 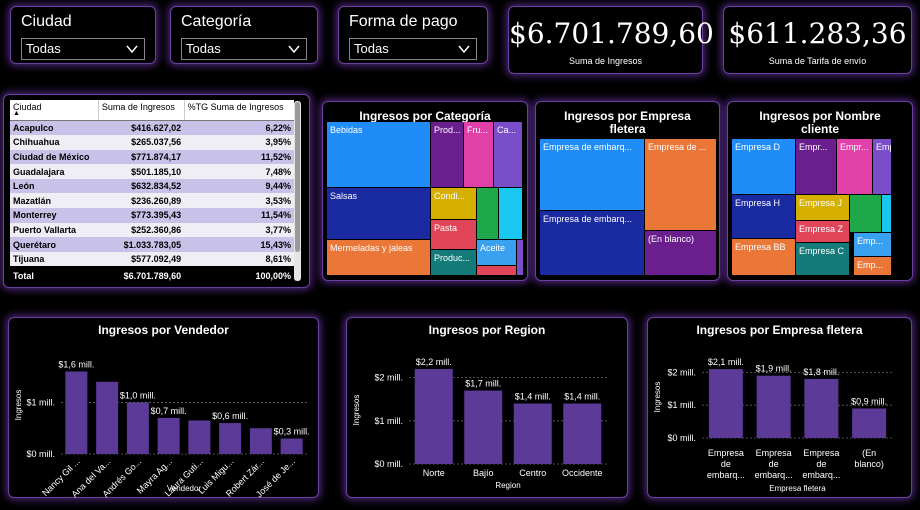 I want to click on treemap-cell: Empresa J, so click(x=822, y=207).